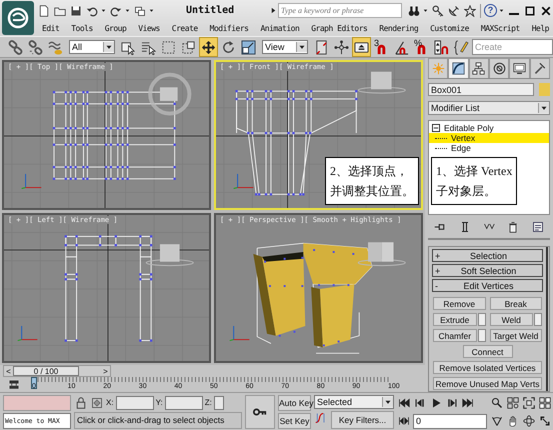 This screenshot has height=430, width=553. Describe the element at coordinates (14, 384) in the screenshot. I see `track-bar-icon` at that location.